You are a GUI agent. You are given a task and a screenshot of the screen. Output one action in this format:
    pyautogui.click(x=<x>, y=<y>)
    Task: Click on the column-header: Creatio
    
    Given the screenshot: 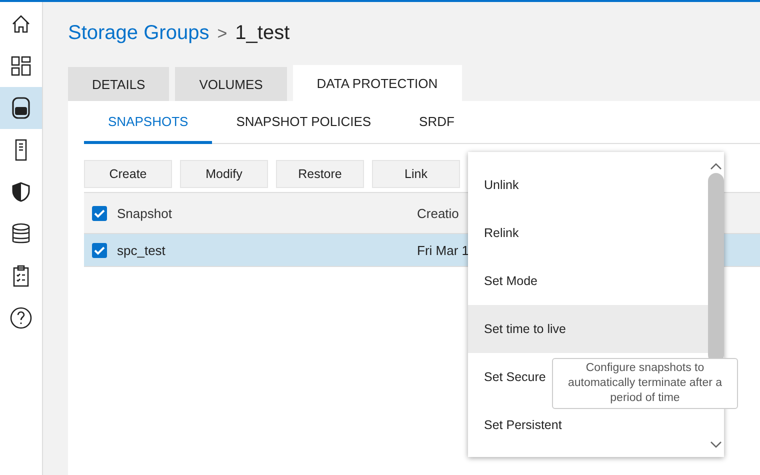 What is the action you would take?
    pyautogui.click(x=438, y=213)
    